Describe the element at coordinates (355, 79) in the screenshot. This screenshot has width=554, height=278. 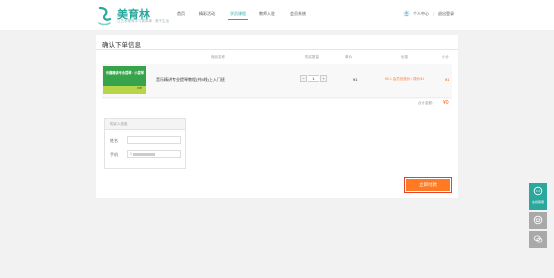
I see `unit-price: ¥1` at that location.